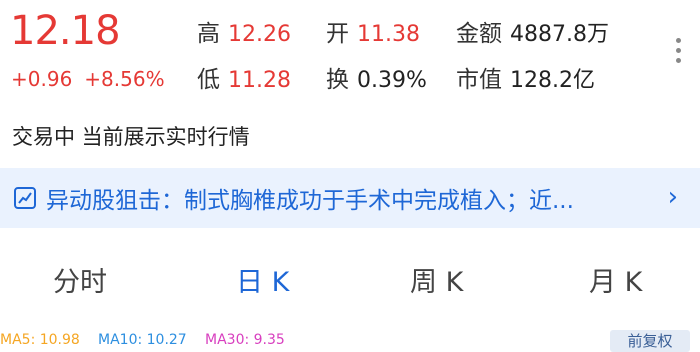  Describe the element at coordinates (650, 341) in the screenshot. I see `adjust-mode-button: 前复权` at that location.